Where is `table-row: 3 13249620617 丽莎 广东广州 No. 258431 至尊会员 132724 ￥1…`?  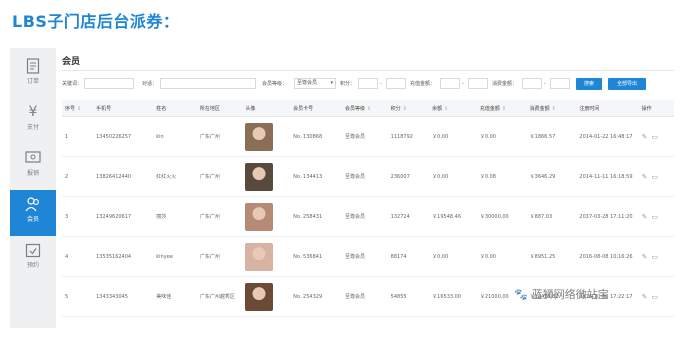 table-row: 3 13249620617 丽莎 广东广州 No. 258431 至尊会员 132724 ￥1… is located at coordinates (368, 216).